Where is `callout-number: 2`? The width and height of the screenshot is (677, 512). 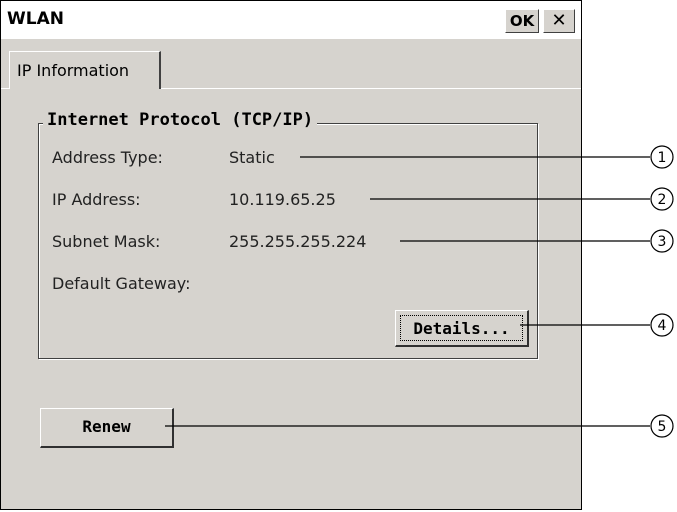 callout-number: 2 is located at coordinates (662, 200).